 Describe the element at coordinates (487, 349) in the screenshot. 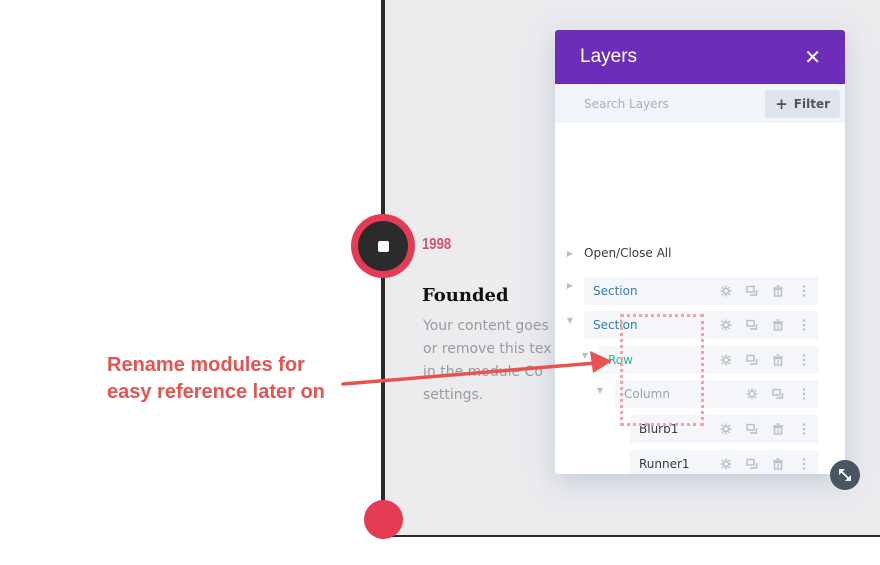

I see `body-line: or remove this tex` at that location.